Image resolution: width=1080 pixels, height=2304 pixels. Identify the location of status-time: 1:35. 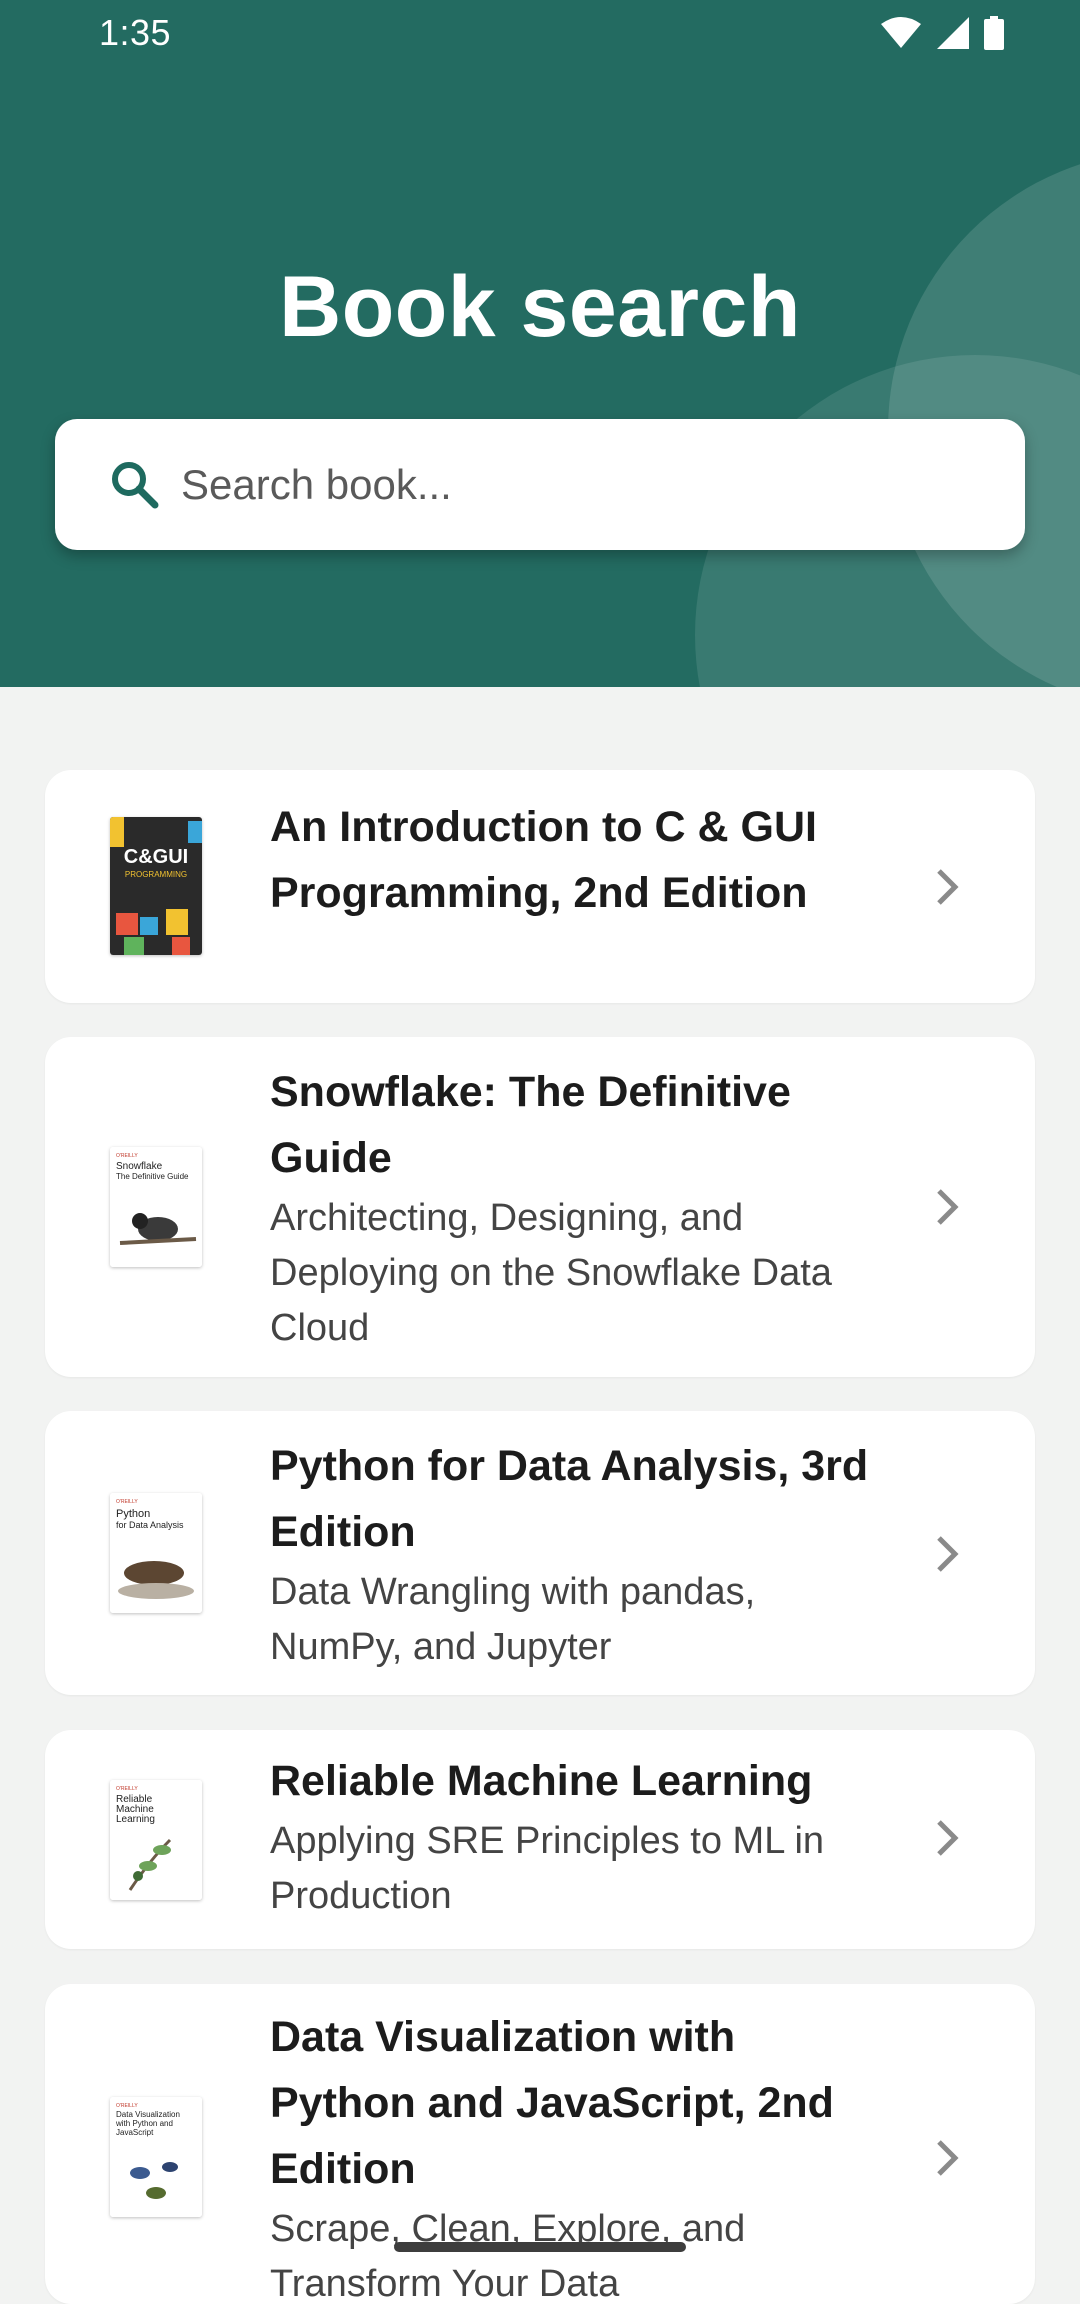
(135, 32).